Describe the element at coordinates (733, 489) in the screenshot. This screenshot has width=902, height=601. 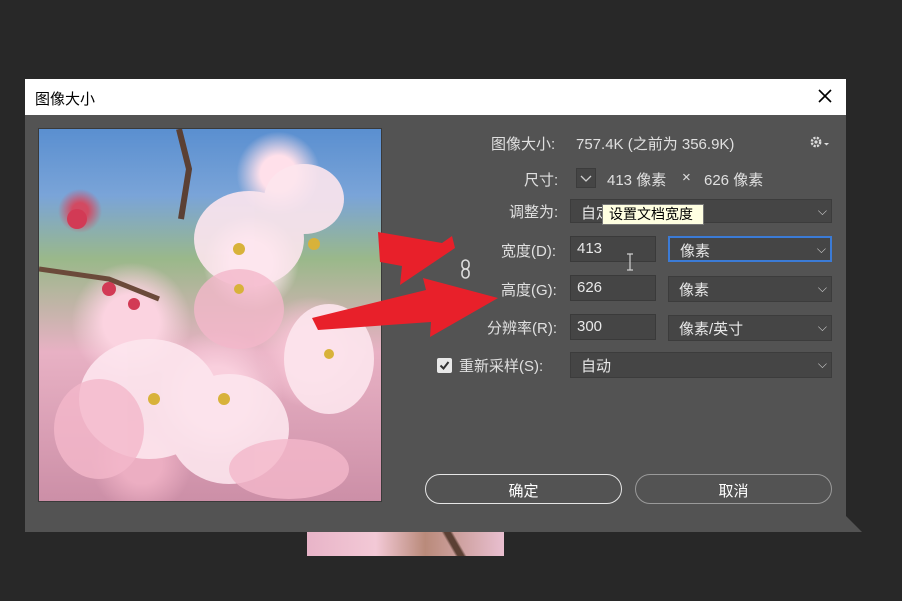
I see `cancel-button: 取消` at that location.